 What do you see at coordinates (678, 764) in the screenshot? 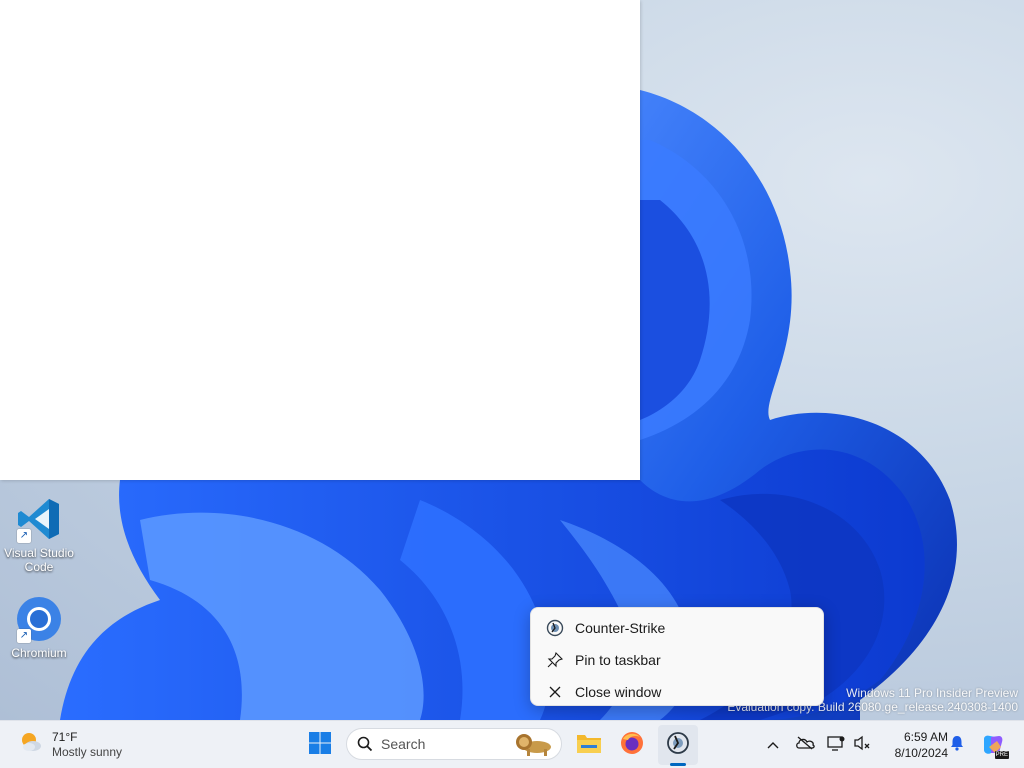
I see `running-indicator` at bounding box center [678, 764].